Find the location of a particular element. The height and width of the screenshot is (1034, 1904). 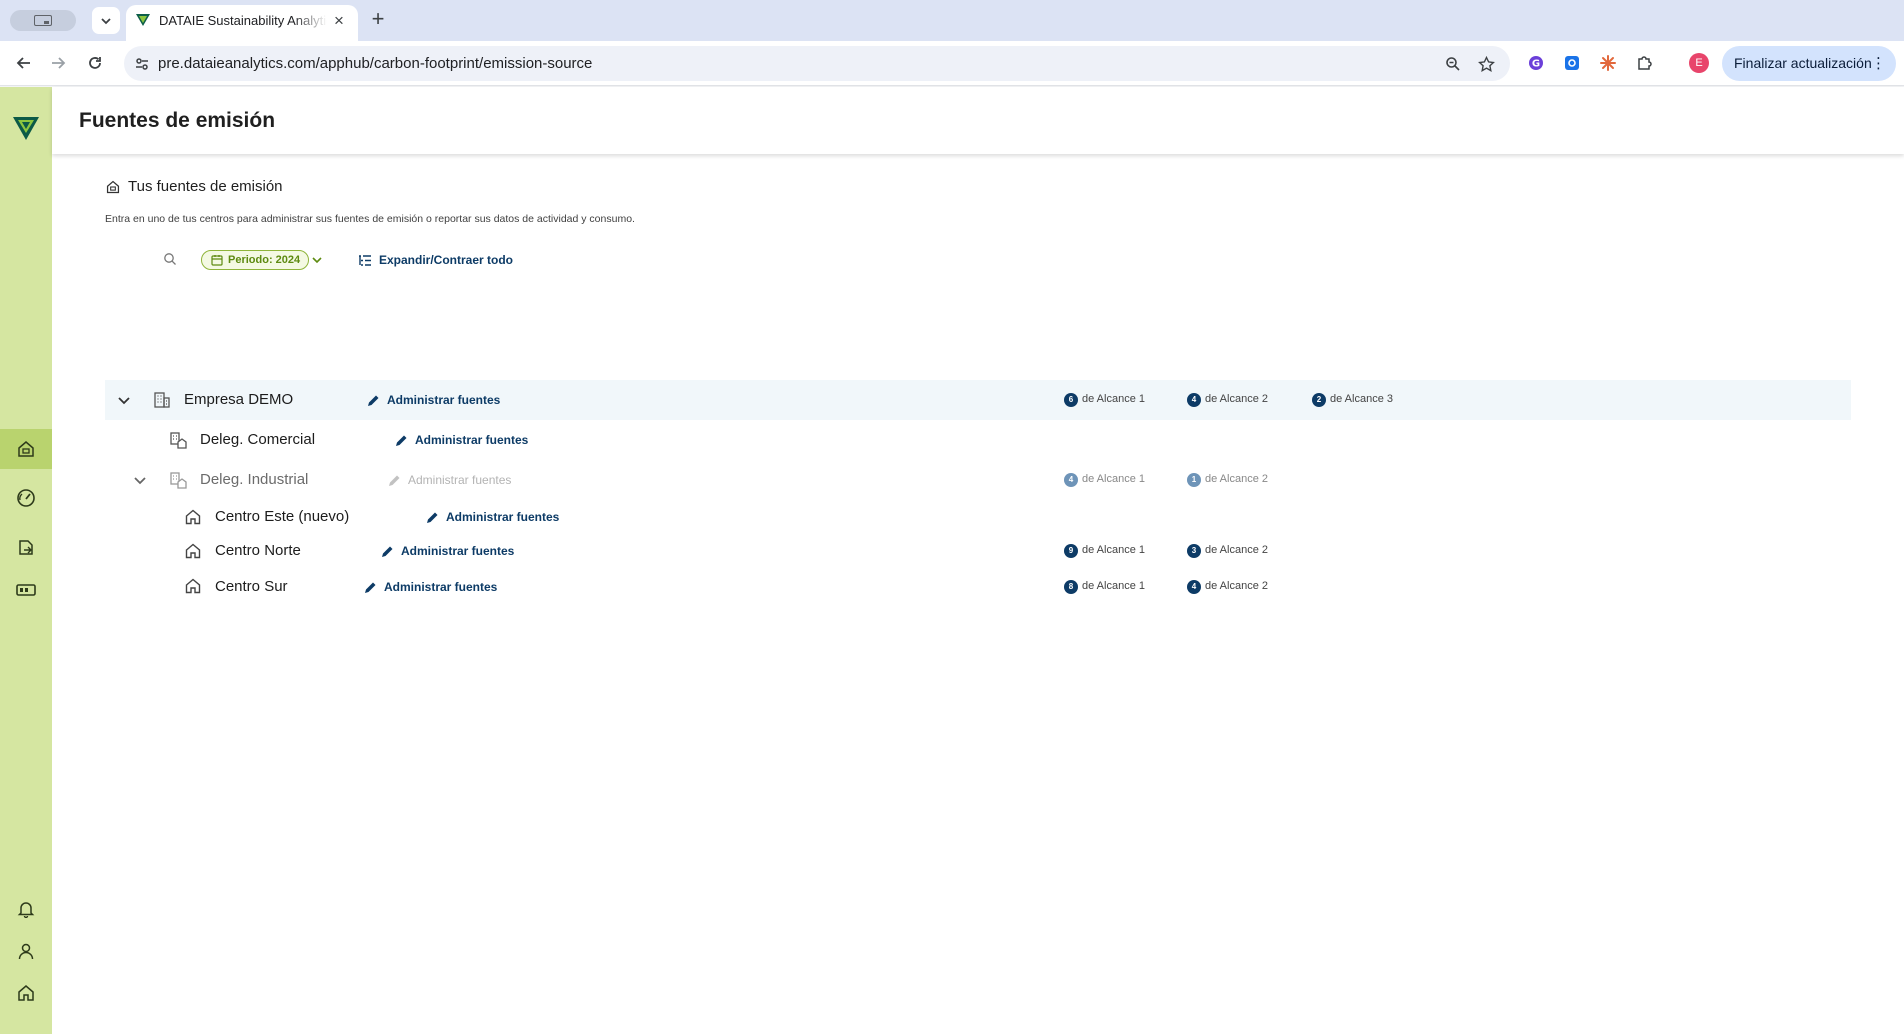

tree-node-label: Centro Sur is located at coordinates (251, 586).